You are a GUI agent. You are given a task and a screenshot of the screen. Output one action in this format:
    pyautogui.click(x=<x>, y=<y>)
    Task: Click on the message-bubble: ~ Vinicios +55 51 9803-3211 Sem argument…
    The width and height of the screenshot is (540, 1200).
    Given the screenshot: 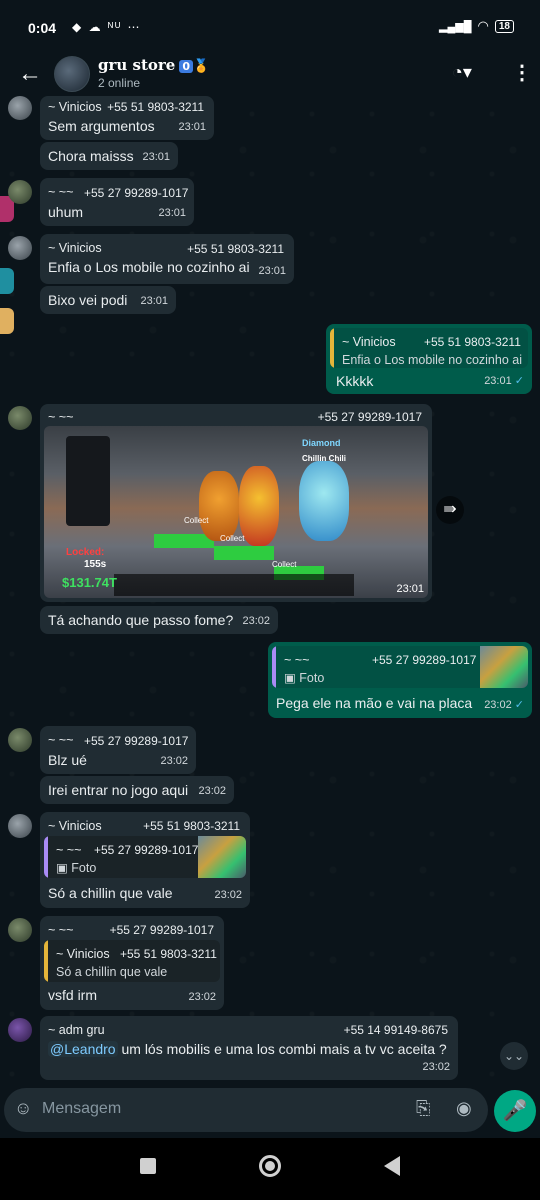 What is the action you would take?
    pyautogui.click(x=127, y=118)
    